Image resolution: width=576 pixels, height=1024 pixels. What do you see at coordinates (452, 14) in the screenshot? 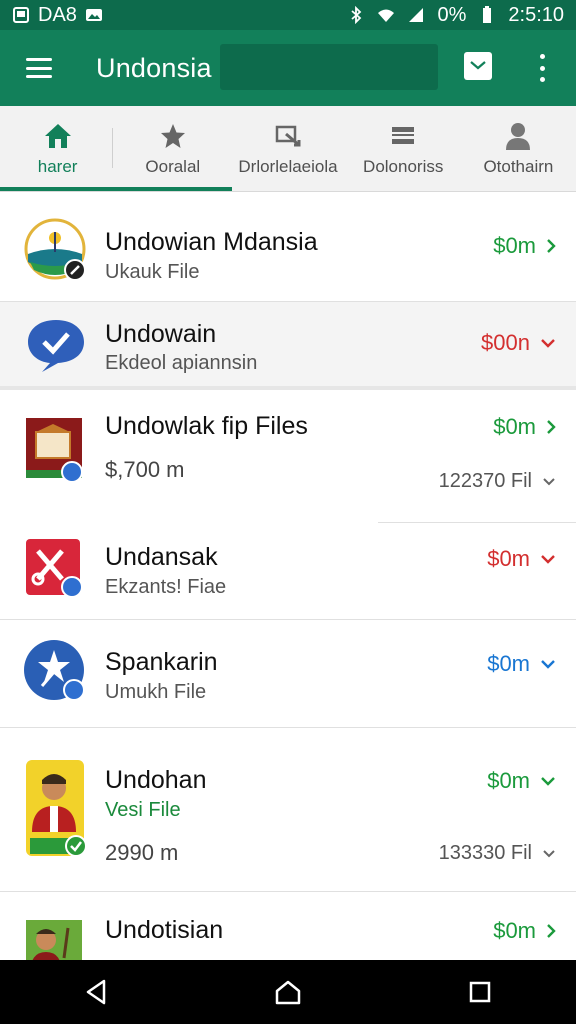
I see `battery-percent: 0%` at bounding box center [452, 14].